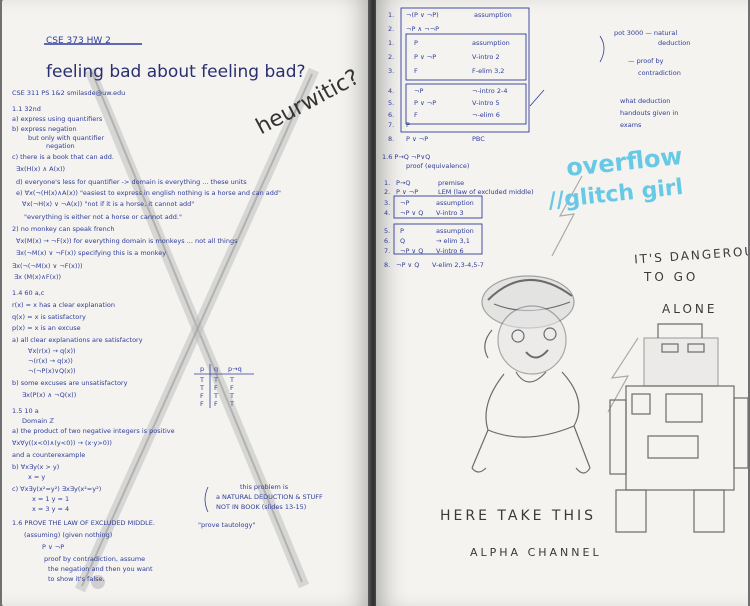  What do you see at coordinates (51, 499) in the screenshot?
I see `note-line: x = 1 y = 1` at bounding box center [51, 499].